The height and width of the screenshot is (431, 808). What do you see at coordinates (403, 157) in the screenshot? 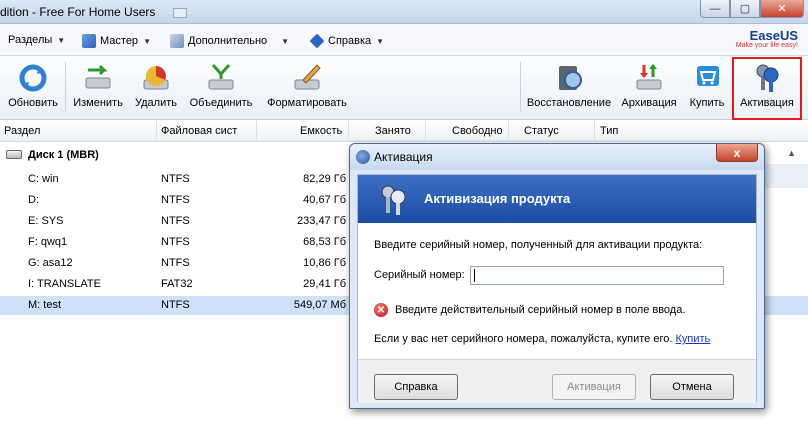
I see `dialog-title: Активация` at bounding box center [403, 157].